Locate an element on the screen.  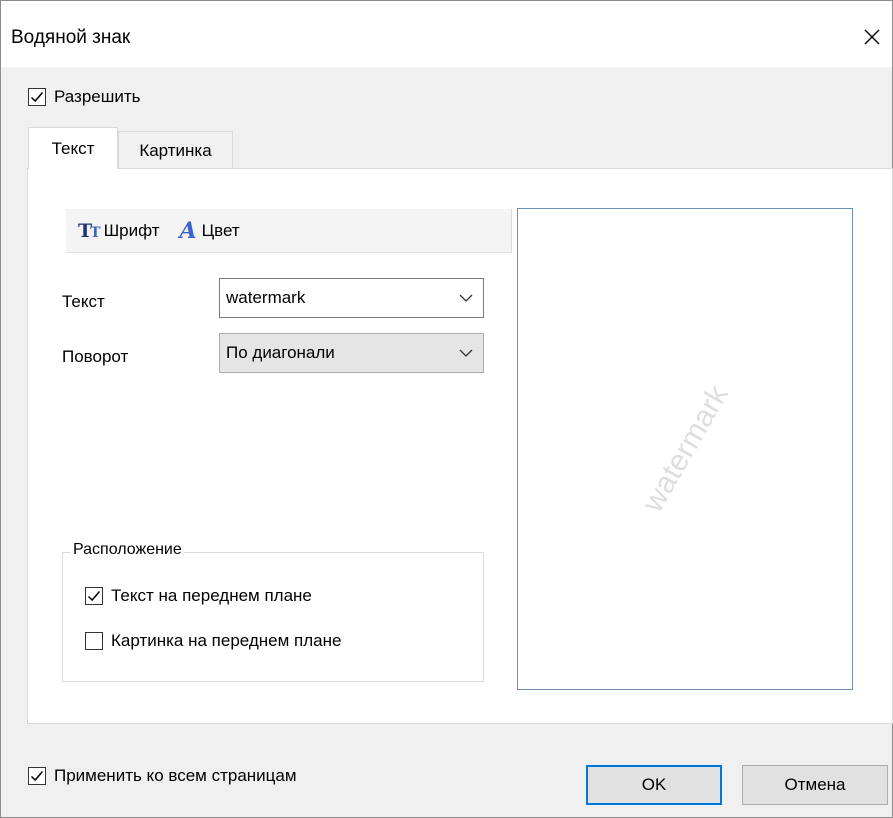
title-bar: Водяной знак is located at coordinates (446, 34).